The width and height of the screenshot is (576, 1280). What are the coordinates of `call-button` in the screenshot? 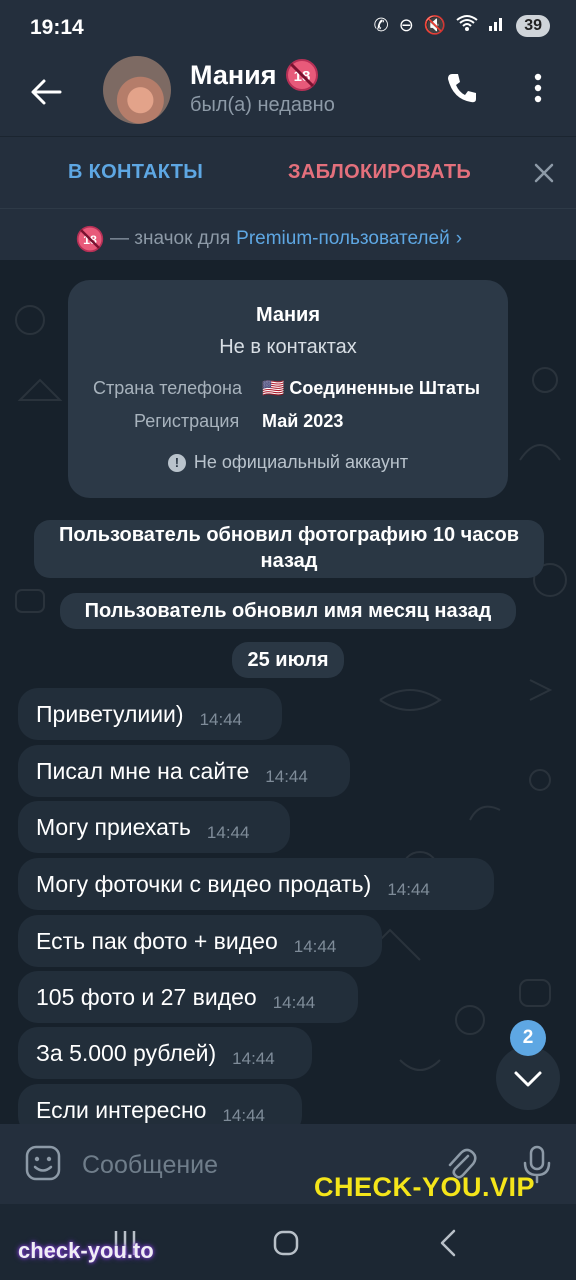 It's located at (462, 88).